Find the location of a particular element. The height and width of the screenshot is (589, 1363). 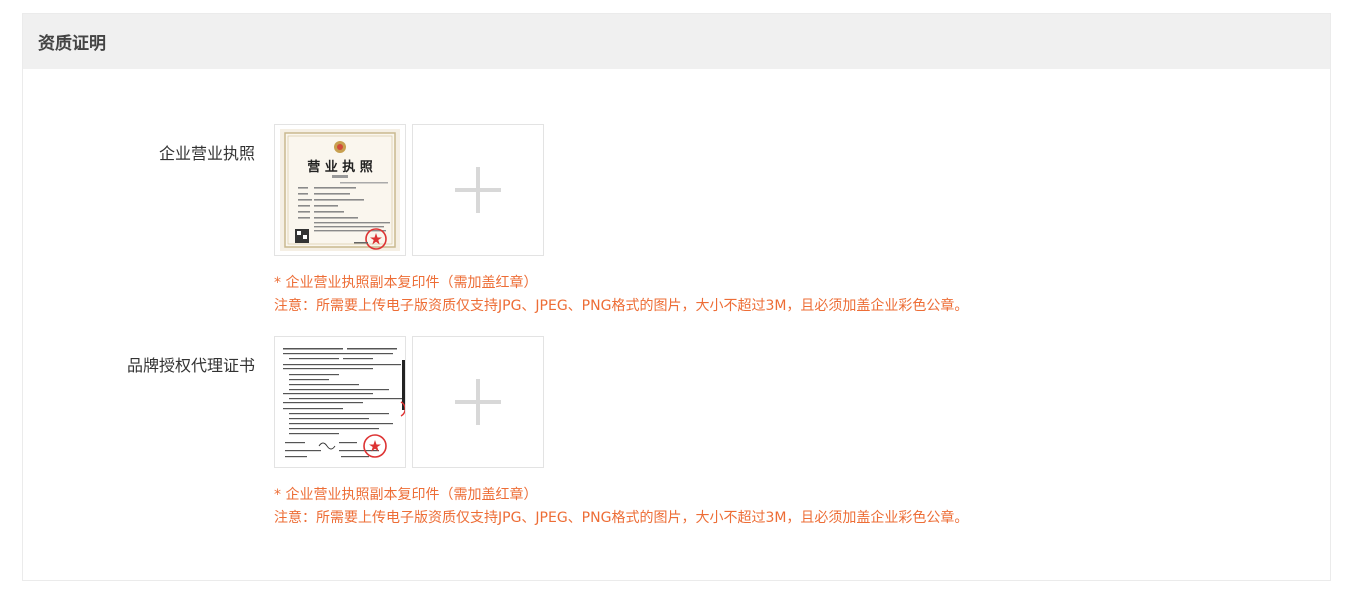

authorization-letter-thumbnail is located at coordinates (340, 402).